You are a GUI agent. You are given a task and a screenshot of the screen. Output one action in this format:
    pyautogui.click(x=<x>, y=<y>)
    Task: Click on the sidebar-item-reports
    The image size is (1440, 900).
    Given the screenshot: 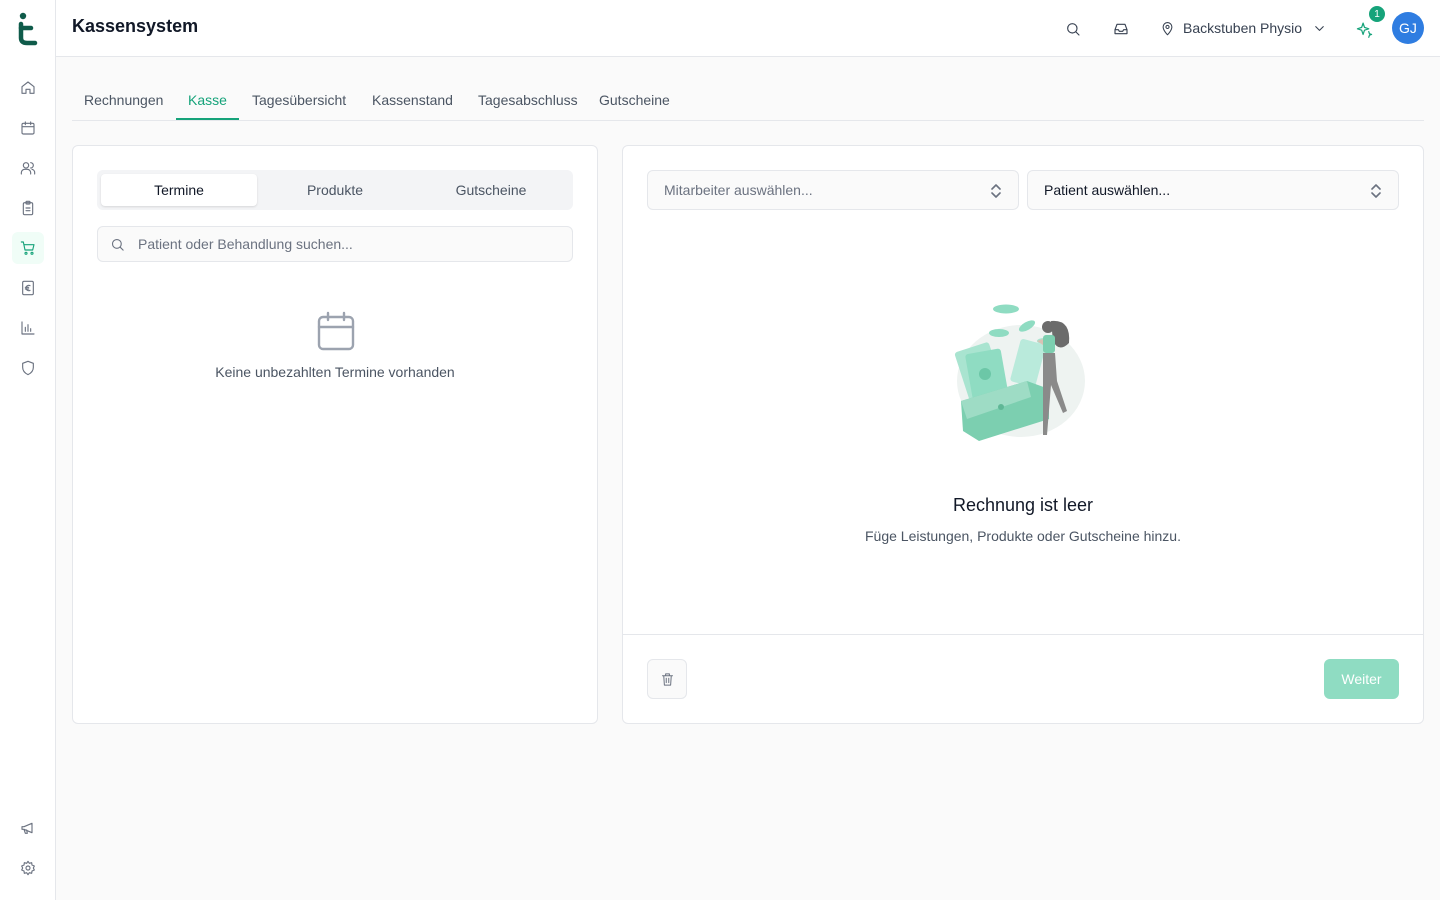 What is the action you would take?
    pyautogui.click(x=28, y=328)
    